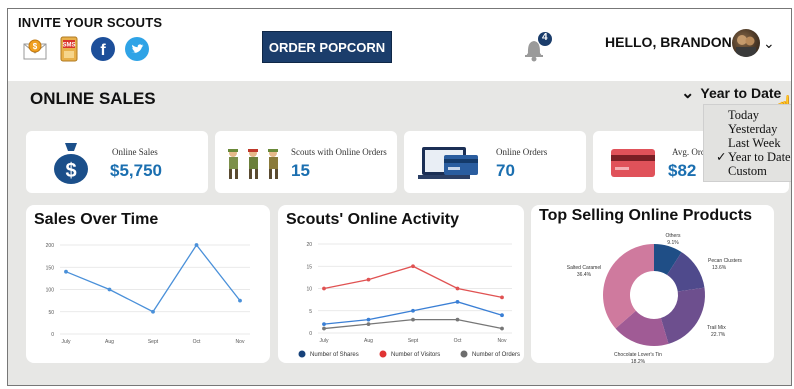 The image size is (794, 389). Describe the element at coordinates (769, 43) in the screenshot. I see `user-menu-chevron-icon: ⌄` at that location.